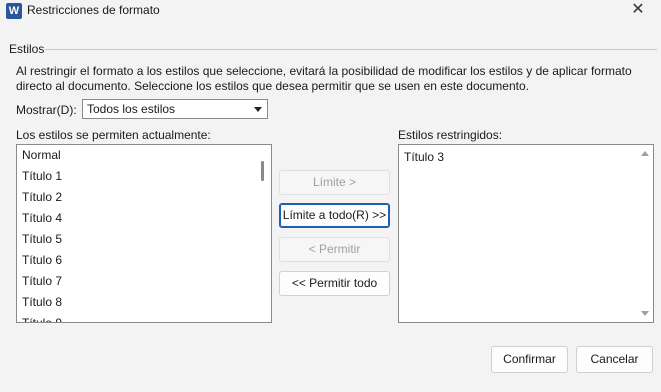  Describe the element at coordinates (131, 109) in the screenshot. I see `show-selected-value: Todos los estilos` at that location.